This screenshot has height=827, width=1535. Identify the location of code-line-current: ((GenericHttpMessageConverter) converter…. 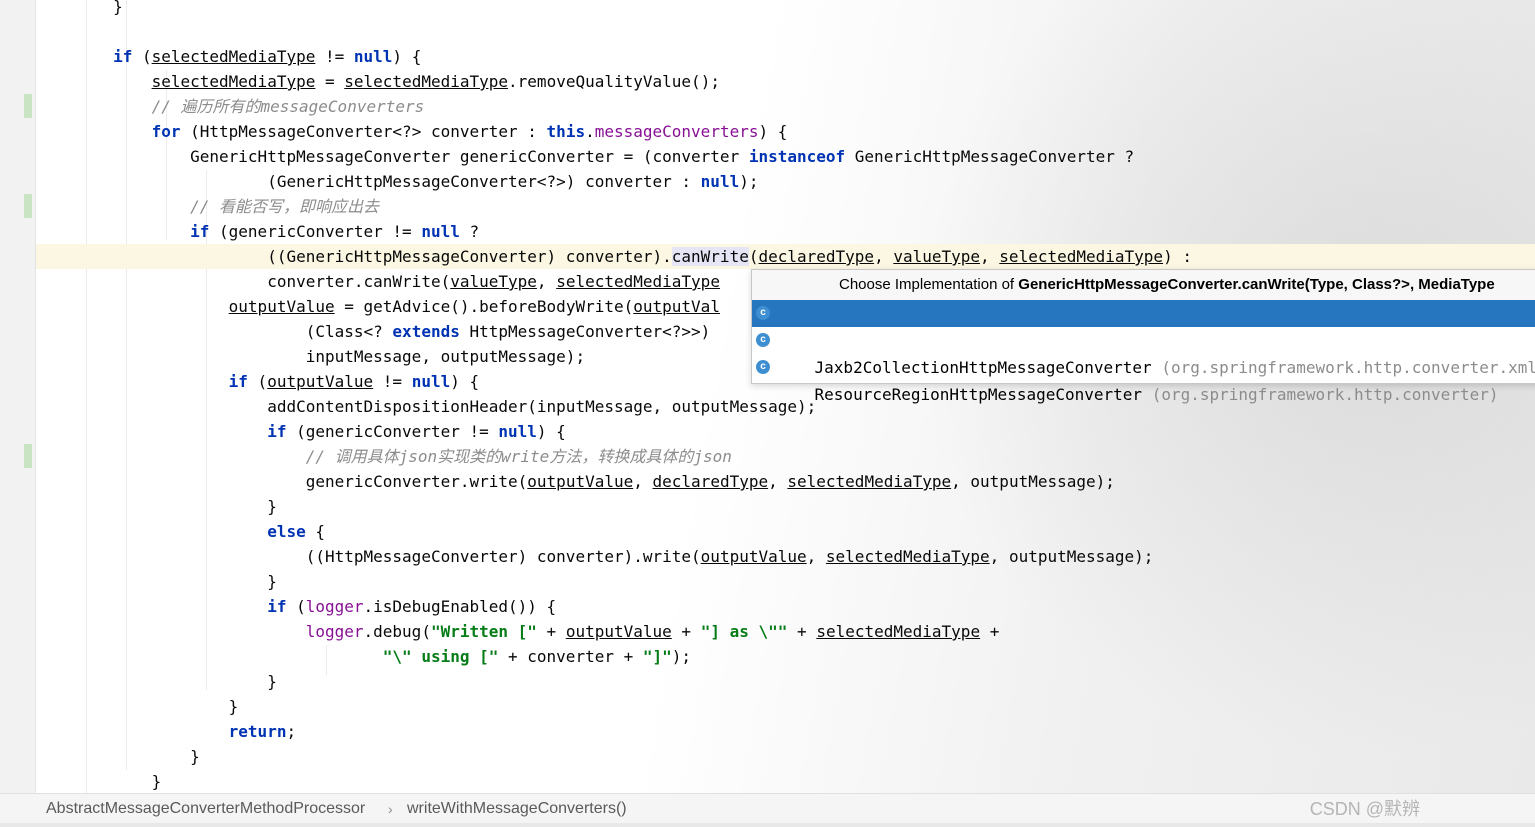
(614, 256).